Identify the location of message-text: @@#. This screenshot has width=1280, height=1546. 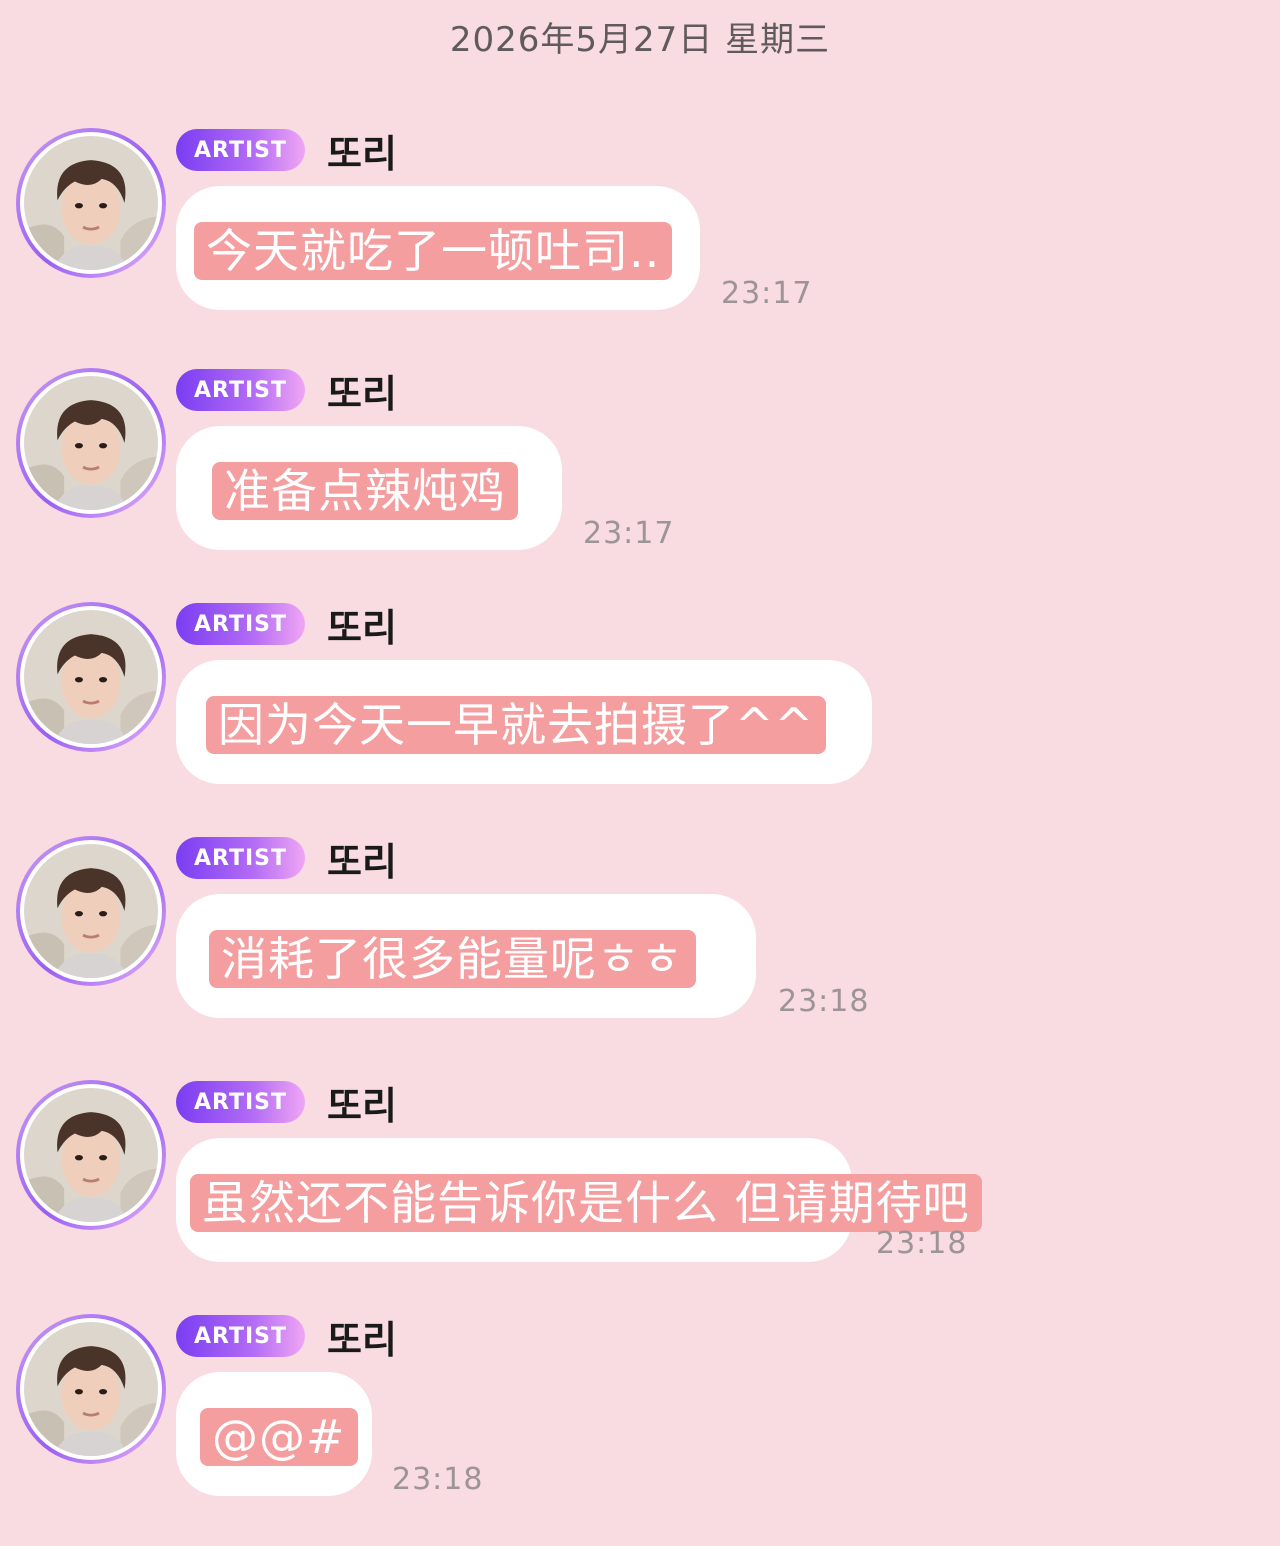
(279, 1437).